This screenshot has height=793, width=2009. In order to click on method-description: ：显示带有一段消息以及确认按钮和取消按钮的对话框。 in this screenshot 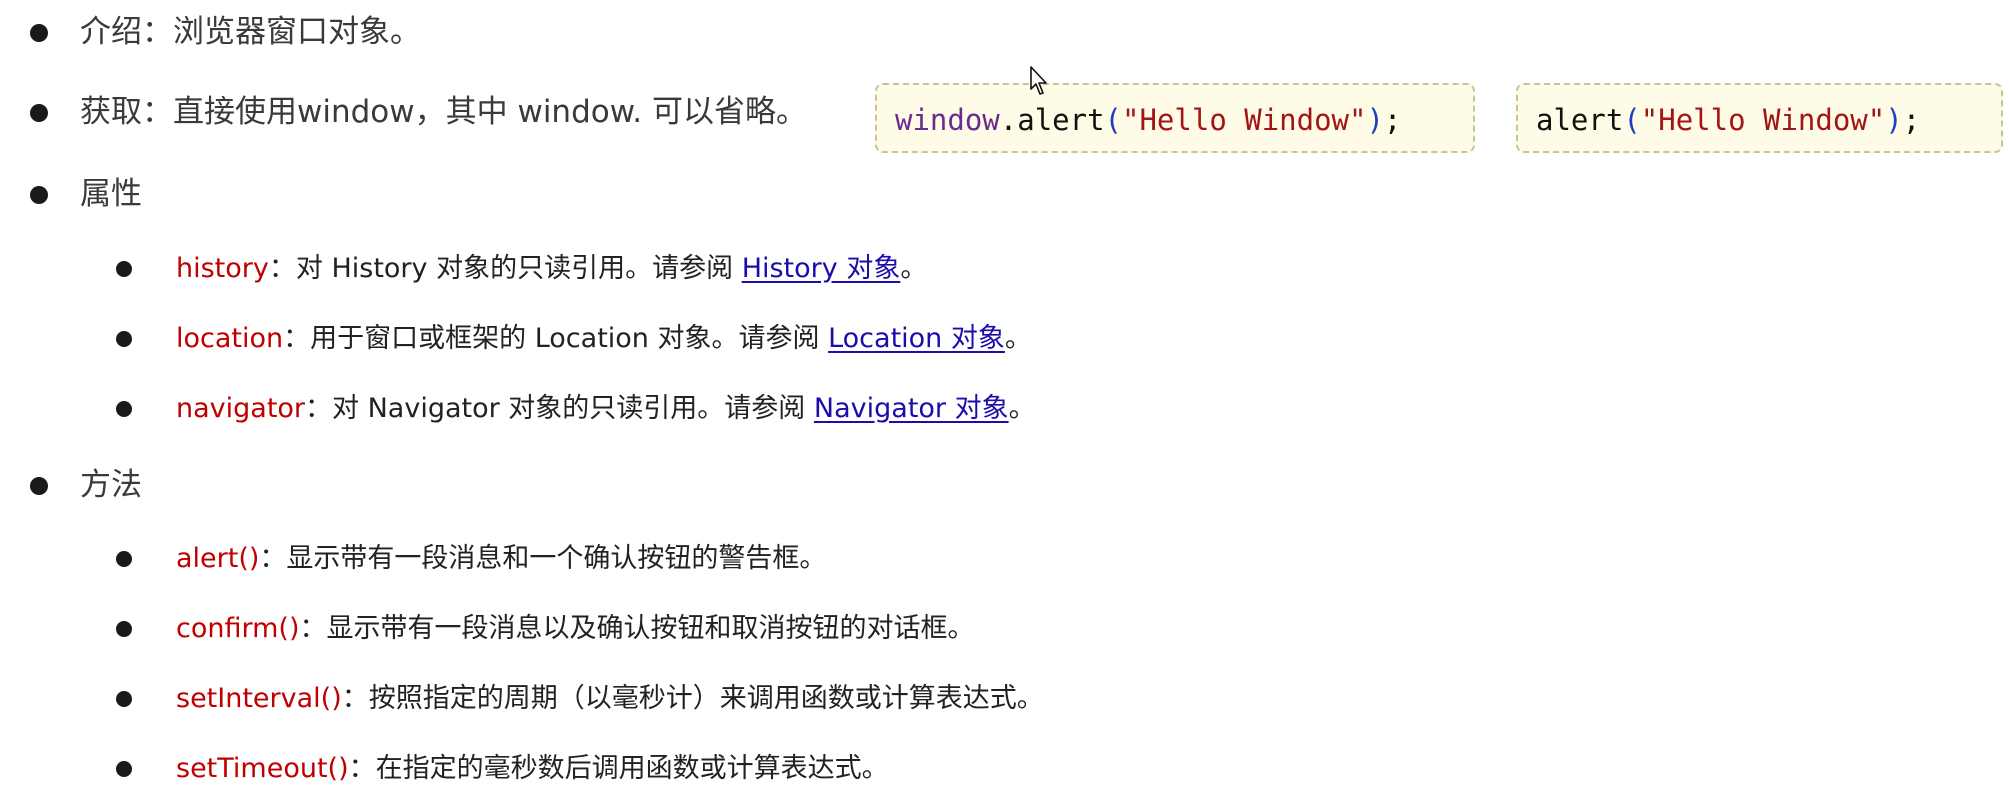, I will do `click(637, 628)`.